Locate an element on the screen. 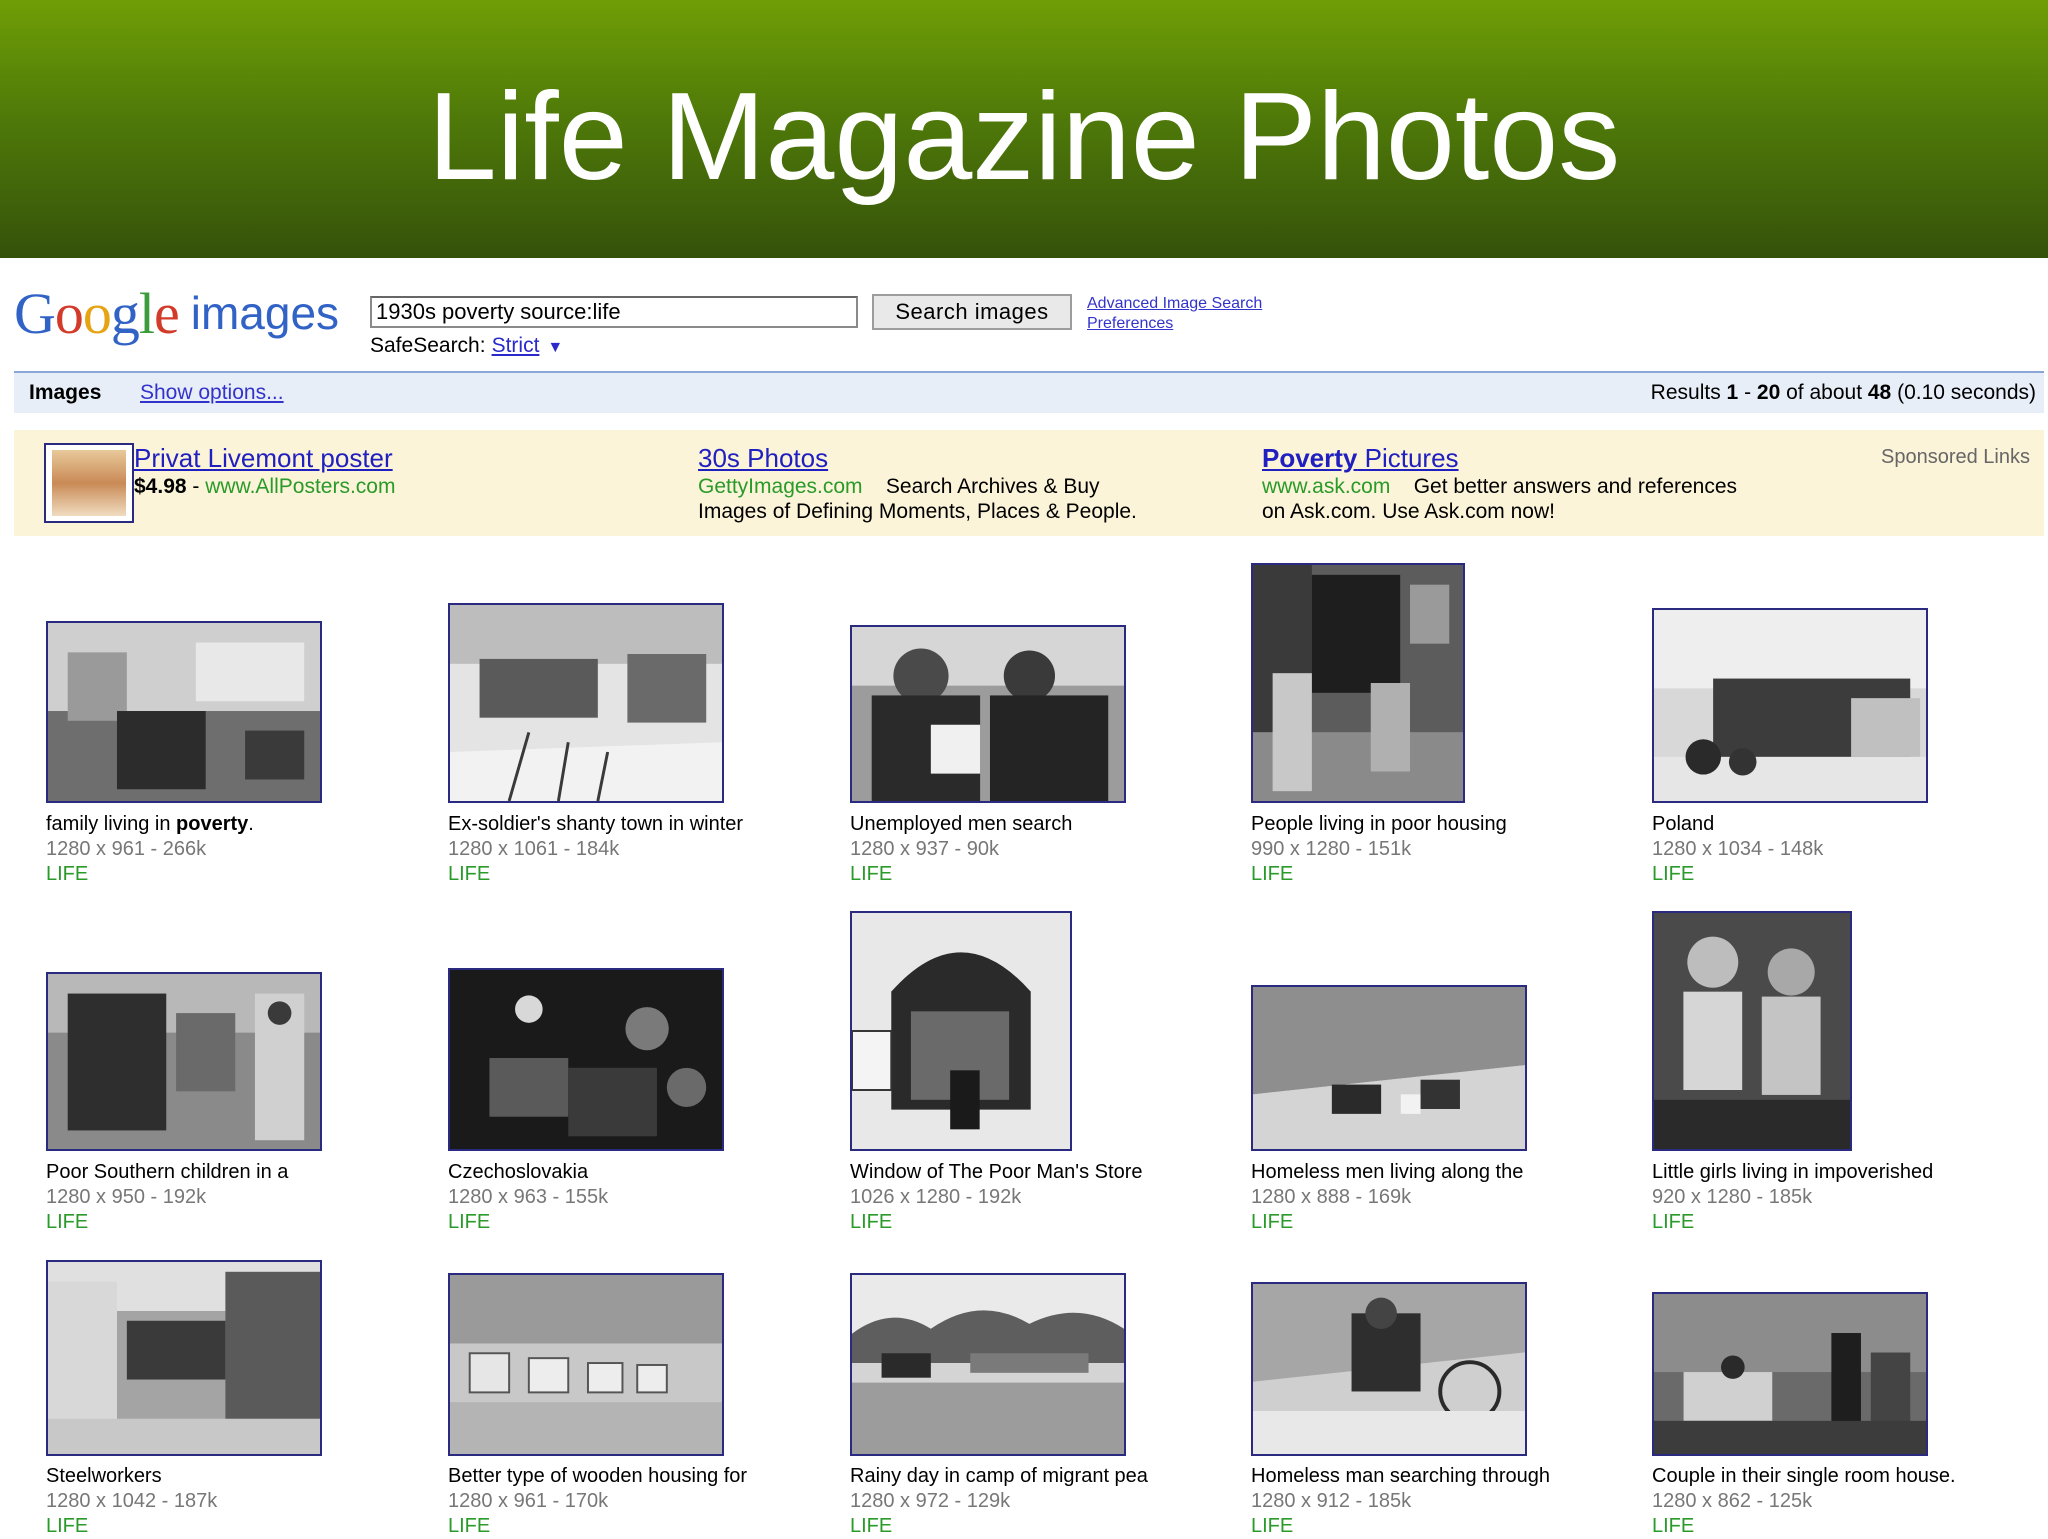 The width and height of the screenshot is (2048, 1539). chevron-down-icon: ▼ is located at coordinates (555, 347).